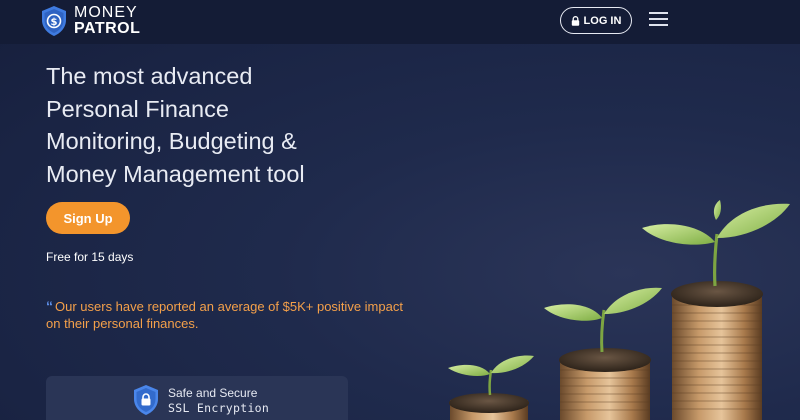 This screenshot has height=420, width=800. I want to click on security-line2: SSL Encryption, so click(219, 408).